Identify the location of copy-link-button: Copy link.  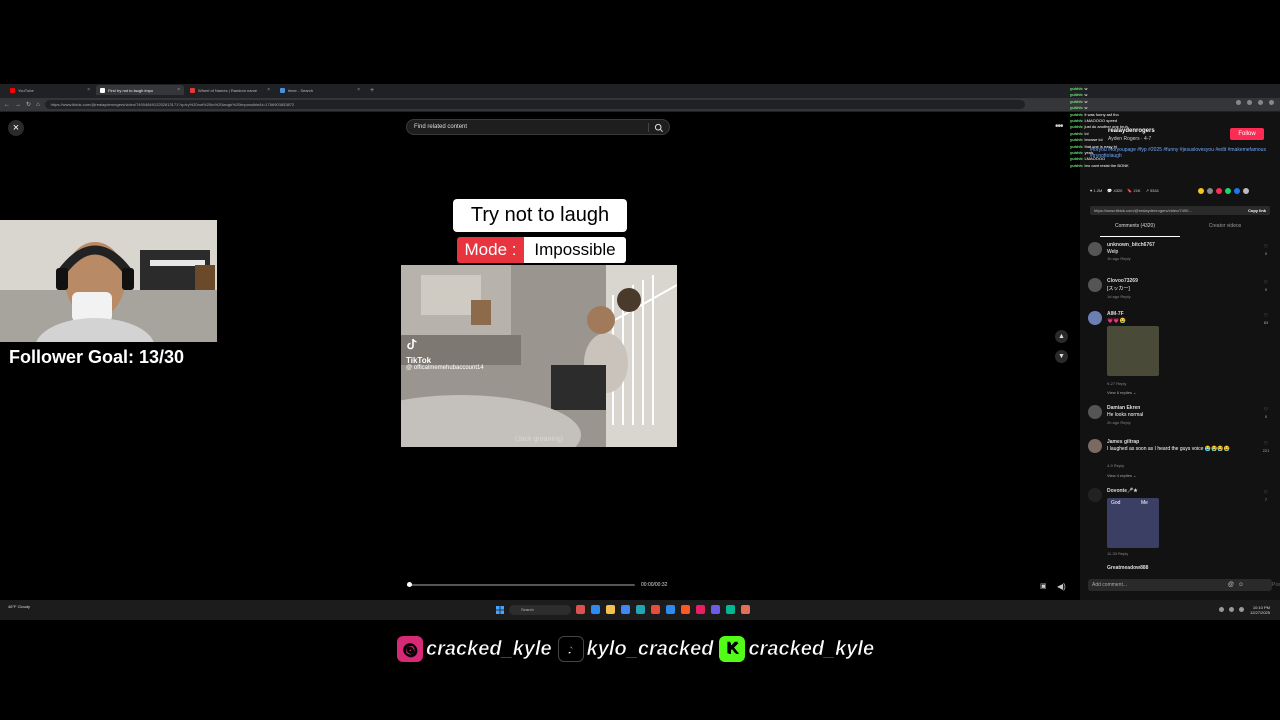
(1257, 210).